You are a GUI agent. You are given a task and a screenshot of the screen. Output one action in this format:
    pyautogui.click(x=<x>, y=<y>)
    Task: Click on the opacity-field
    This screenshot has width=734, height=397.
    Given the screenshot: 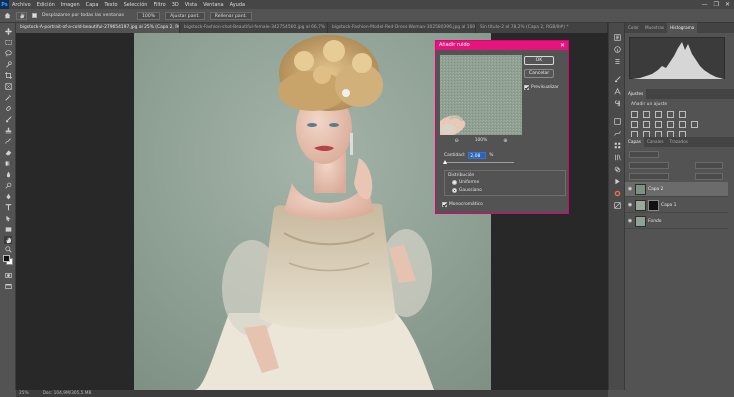 What is the action you would take?
    pyautogui.click(x=709, y=165)
    